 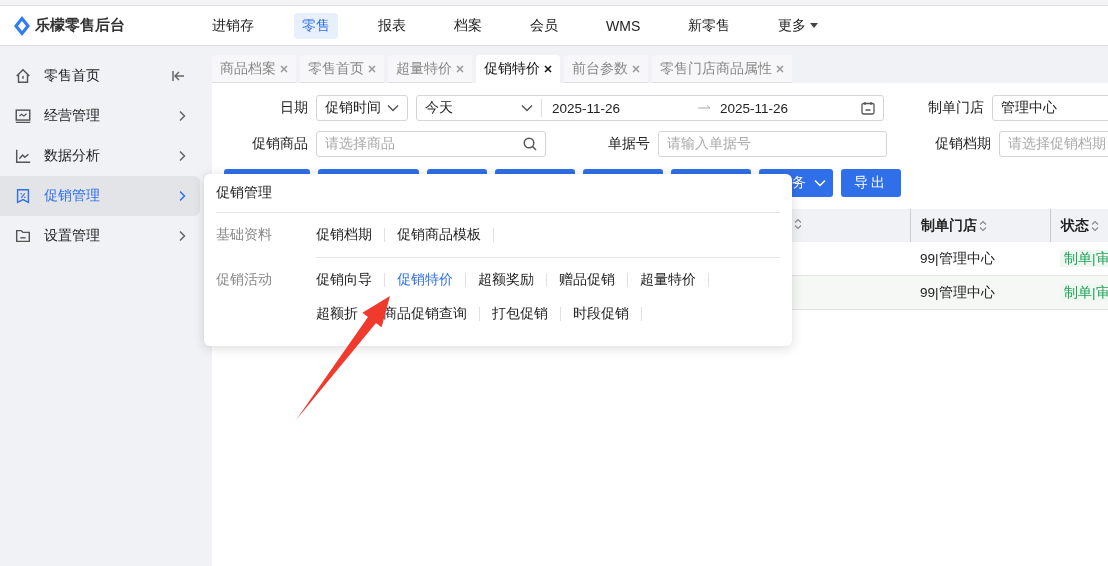 What do you see at coordinates (530, 144) in the screenshot?
I see `search-icon` at bounding box center [530, 144].